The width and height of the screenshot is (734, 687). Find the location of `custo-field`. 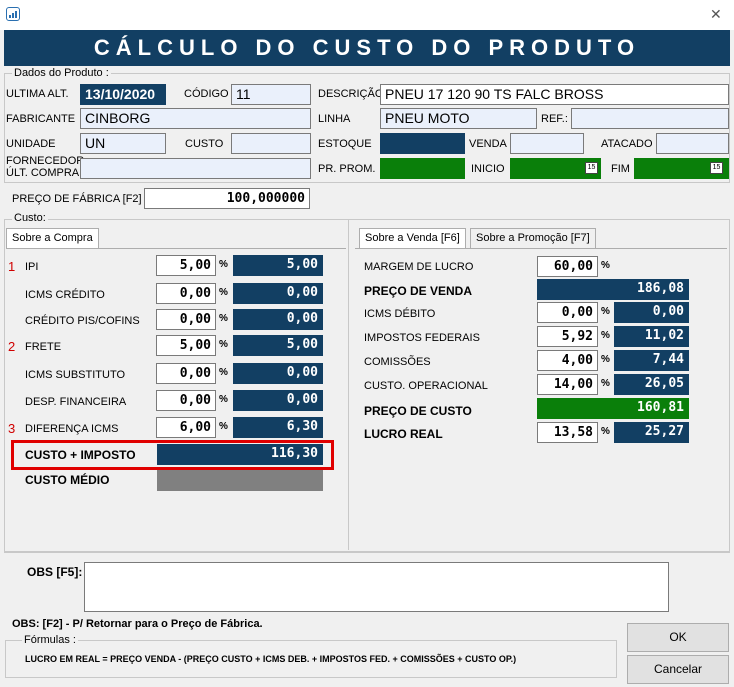

custo-field is located at coordinates (271, 143).